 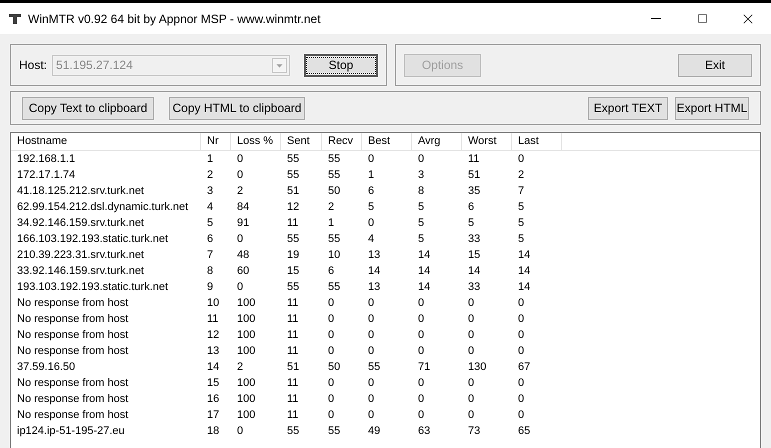 I want to click on table-cell-text: 4, so click(x=371, y=239).